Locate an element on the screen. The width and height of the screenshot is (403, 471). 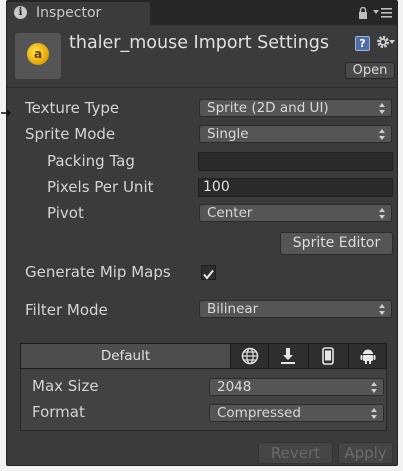
coin-icon: a is located at coordinates (38, 54).